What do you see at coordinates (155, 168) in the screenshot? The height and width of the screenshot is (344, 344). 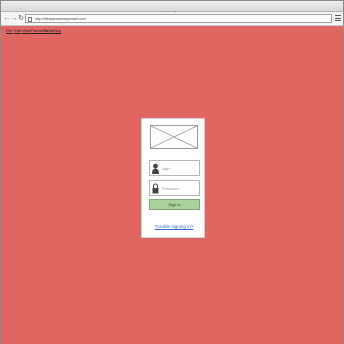 I see `user-icon` at bounding box center [155, 168].